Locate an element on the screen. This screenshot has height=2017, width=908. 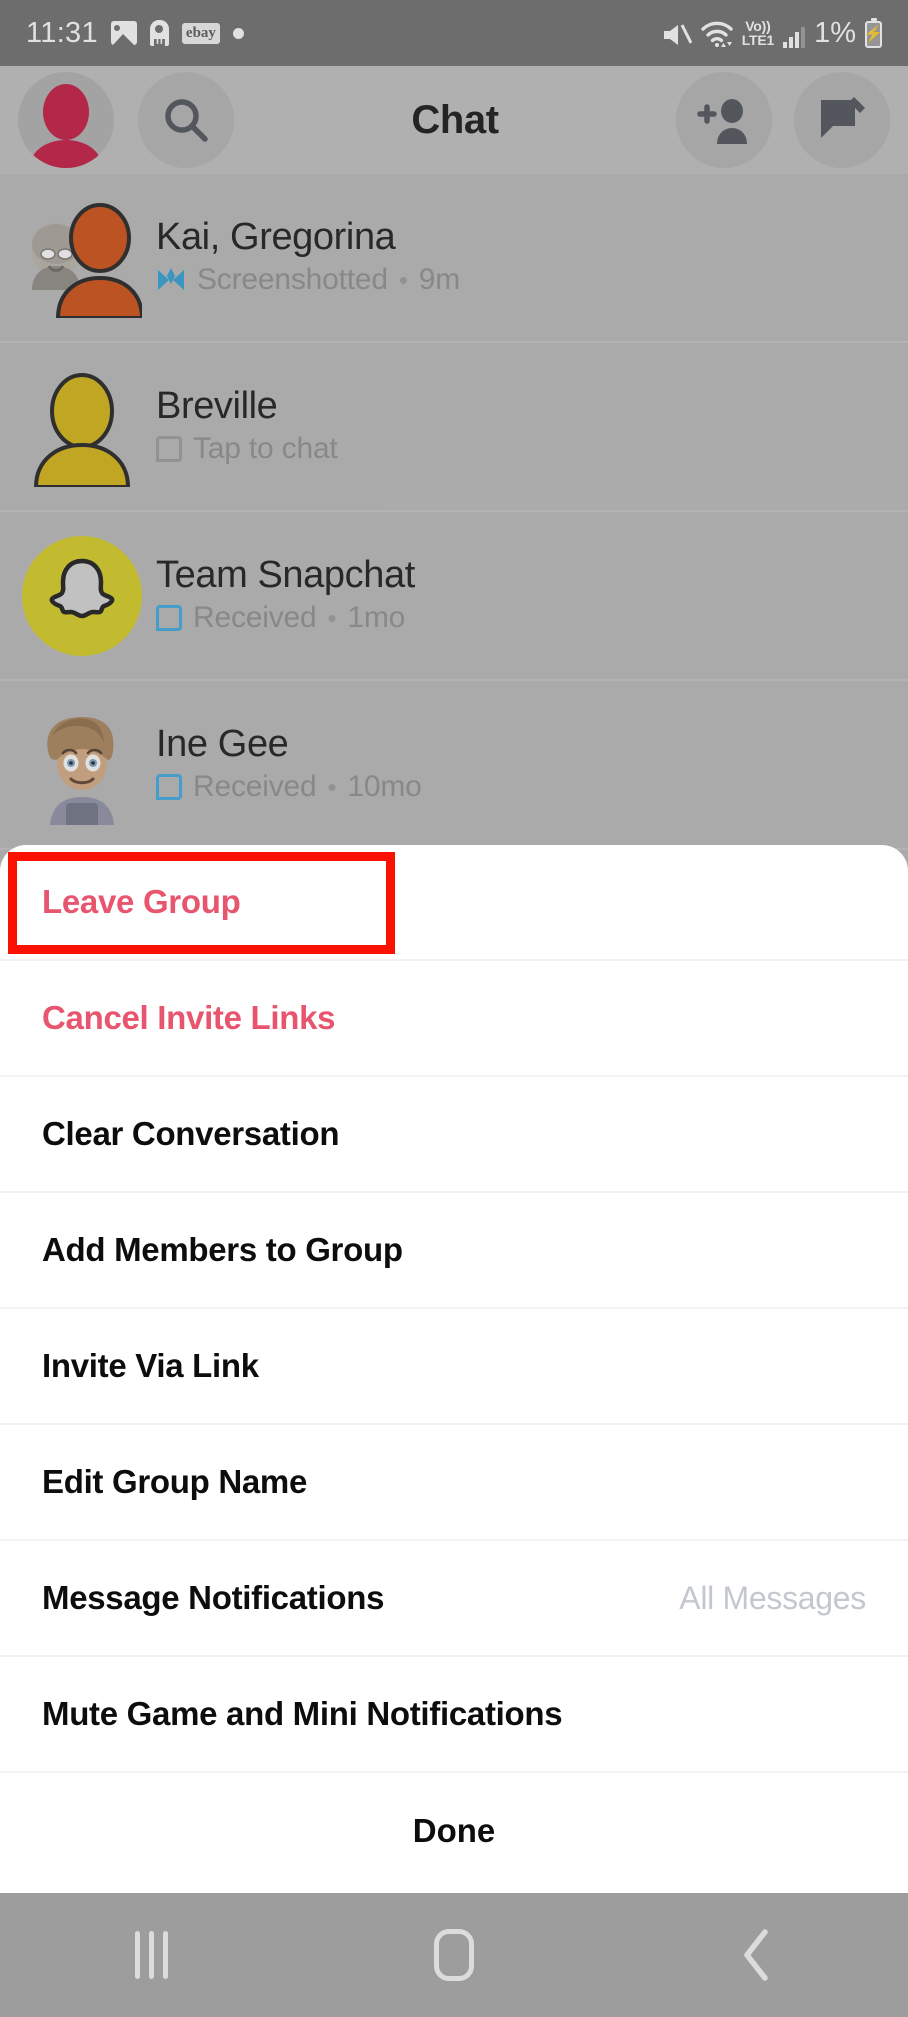
yellow-bitmoji-avatar is located at coordinates (82, 428).